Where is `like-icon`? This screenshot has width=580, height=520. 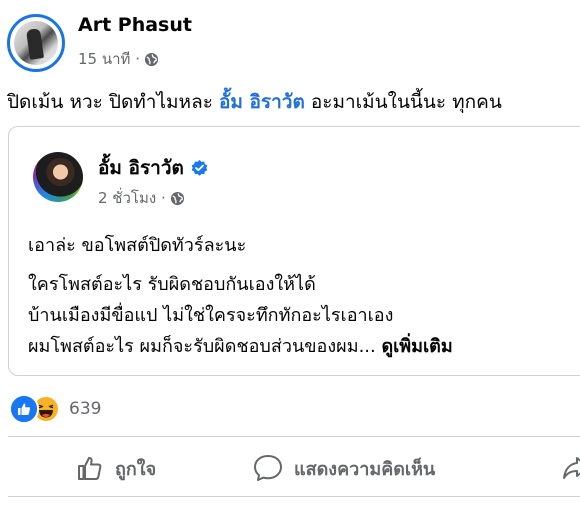
like-icon is located at coordinates (24, 409).